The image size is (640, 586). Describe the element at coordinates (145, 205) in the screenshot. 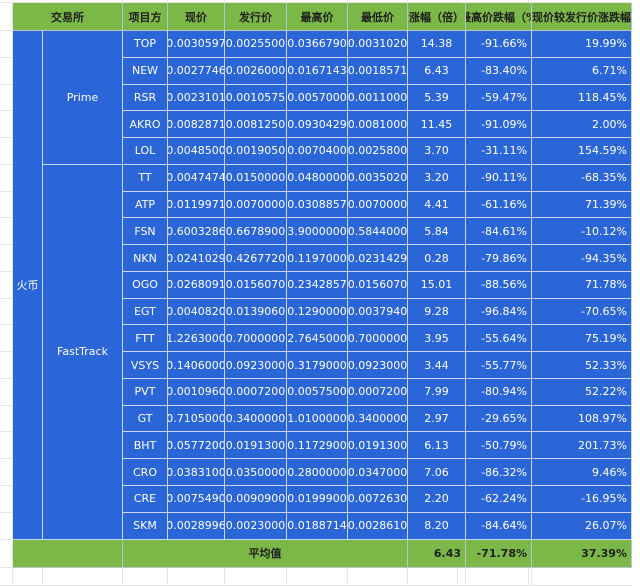

I see `symbol-cell: ATP` at that location.